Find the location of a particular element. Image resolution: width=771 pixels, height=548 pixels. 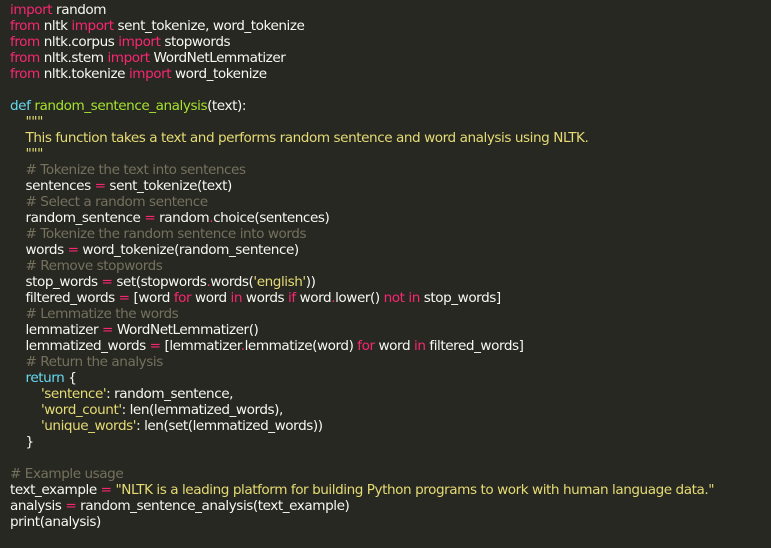

string-token: """ is located at coordinates (26, 122).